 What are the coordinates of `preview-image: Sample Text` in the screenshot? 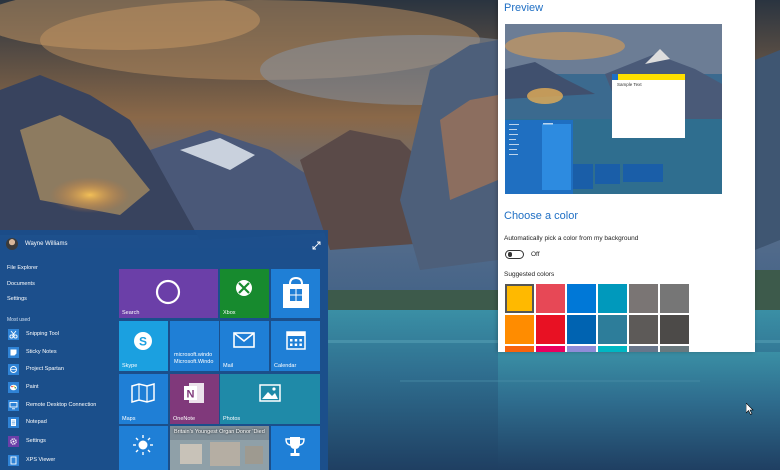 It's located at (613, 109).